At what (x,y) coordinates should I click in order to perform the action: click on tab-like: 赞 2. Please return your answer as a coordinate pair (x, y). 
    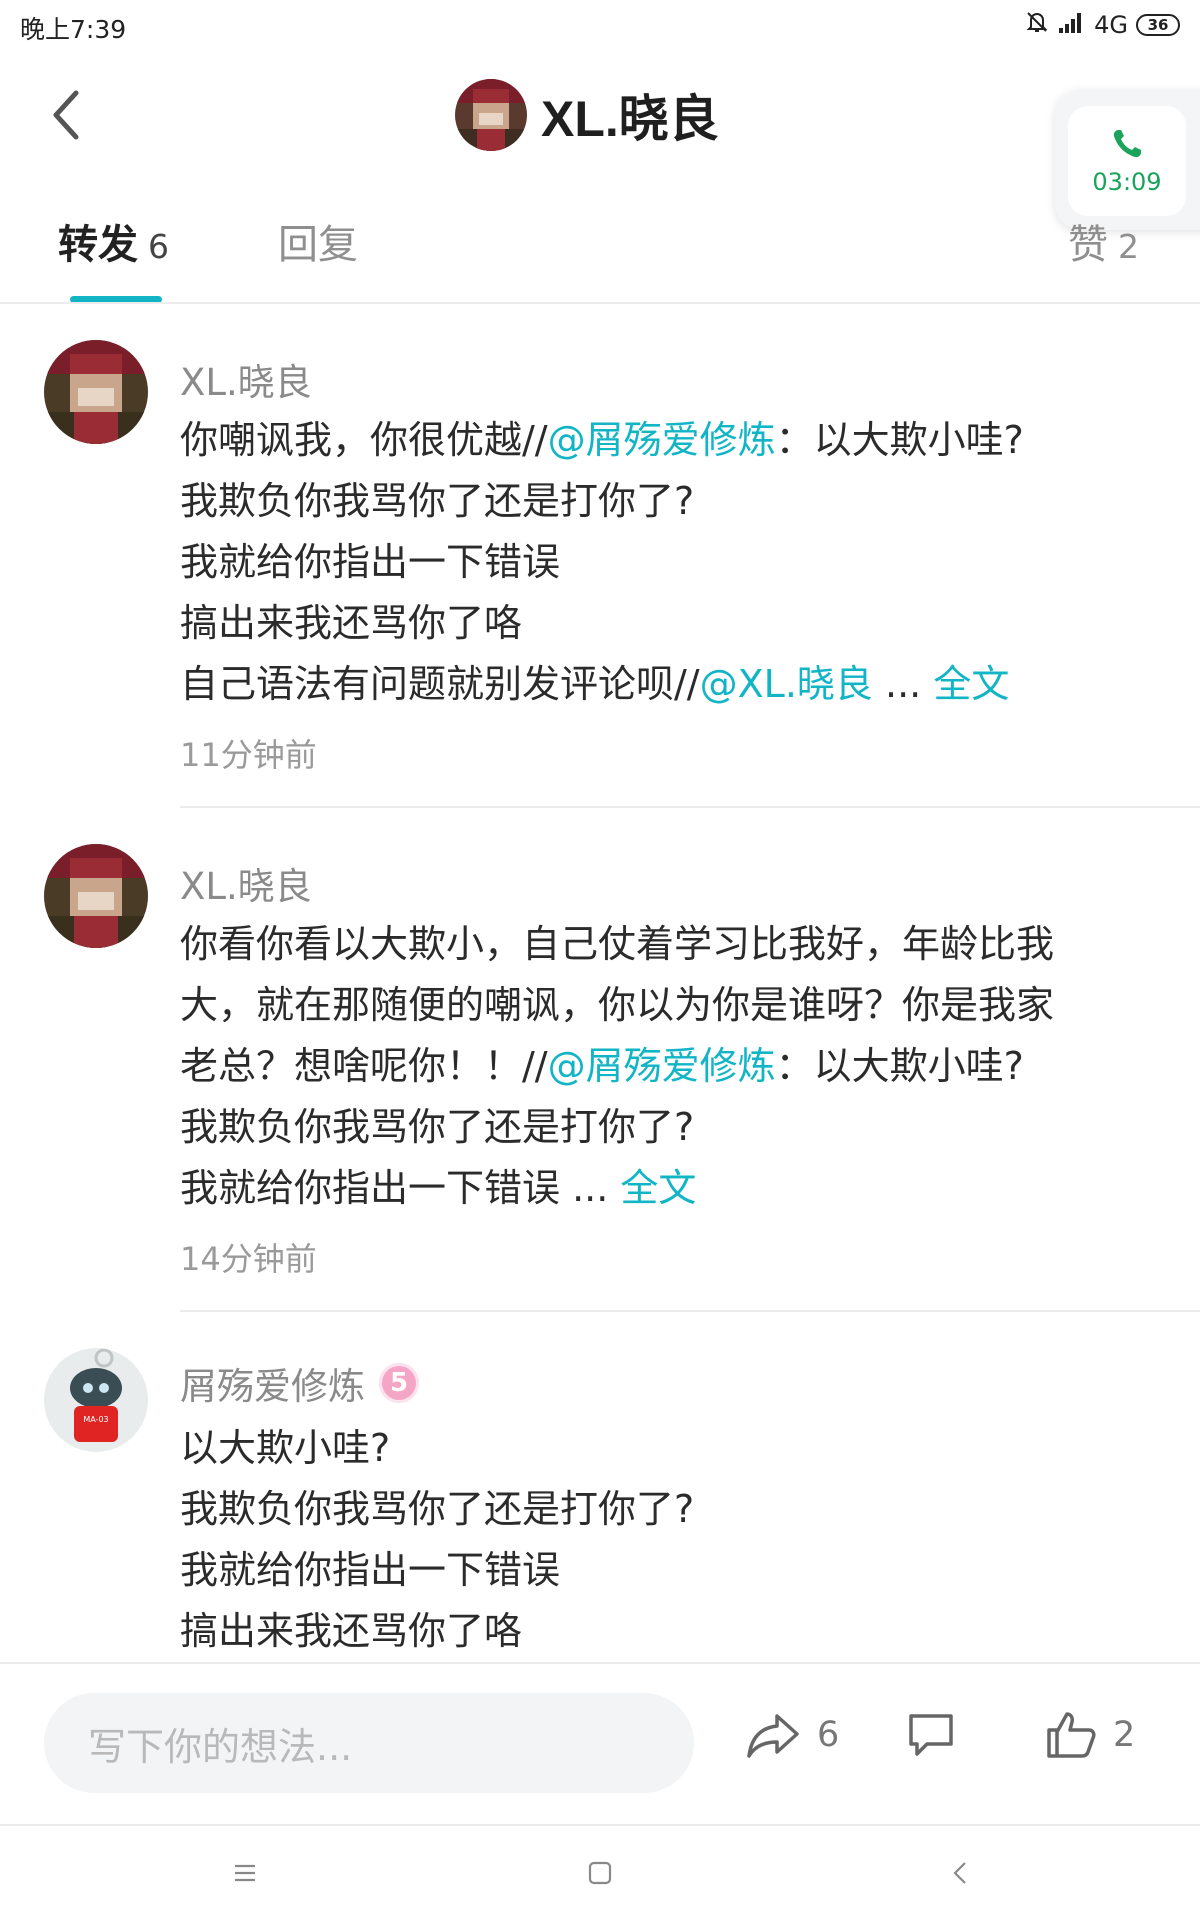
    Looking at the image, I should click on (1103, 241).